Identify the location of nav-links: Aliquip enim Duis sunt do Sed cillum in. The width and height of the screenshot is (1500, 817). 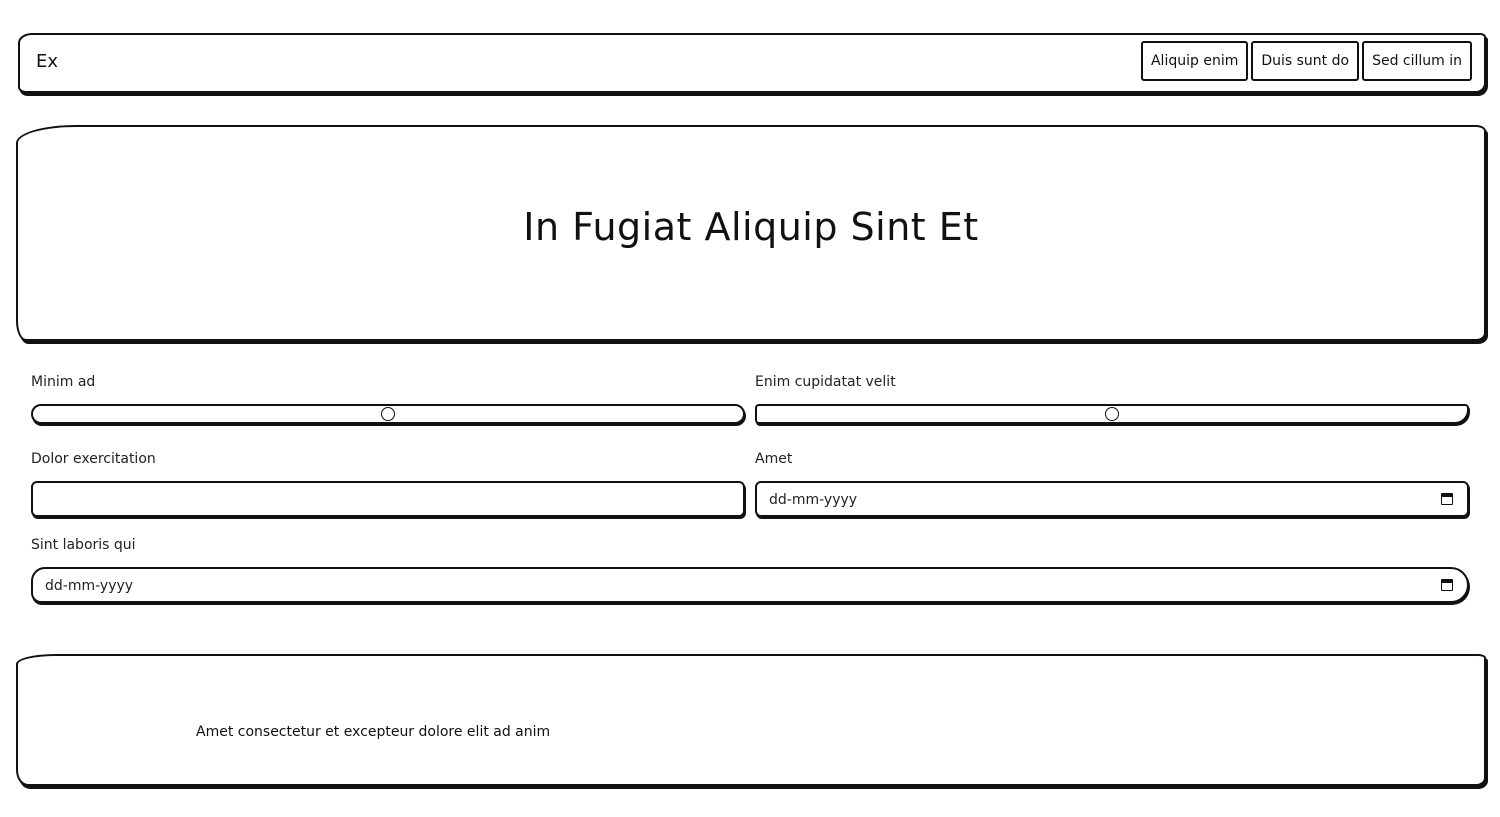
(1306, 61).